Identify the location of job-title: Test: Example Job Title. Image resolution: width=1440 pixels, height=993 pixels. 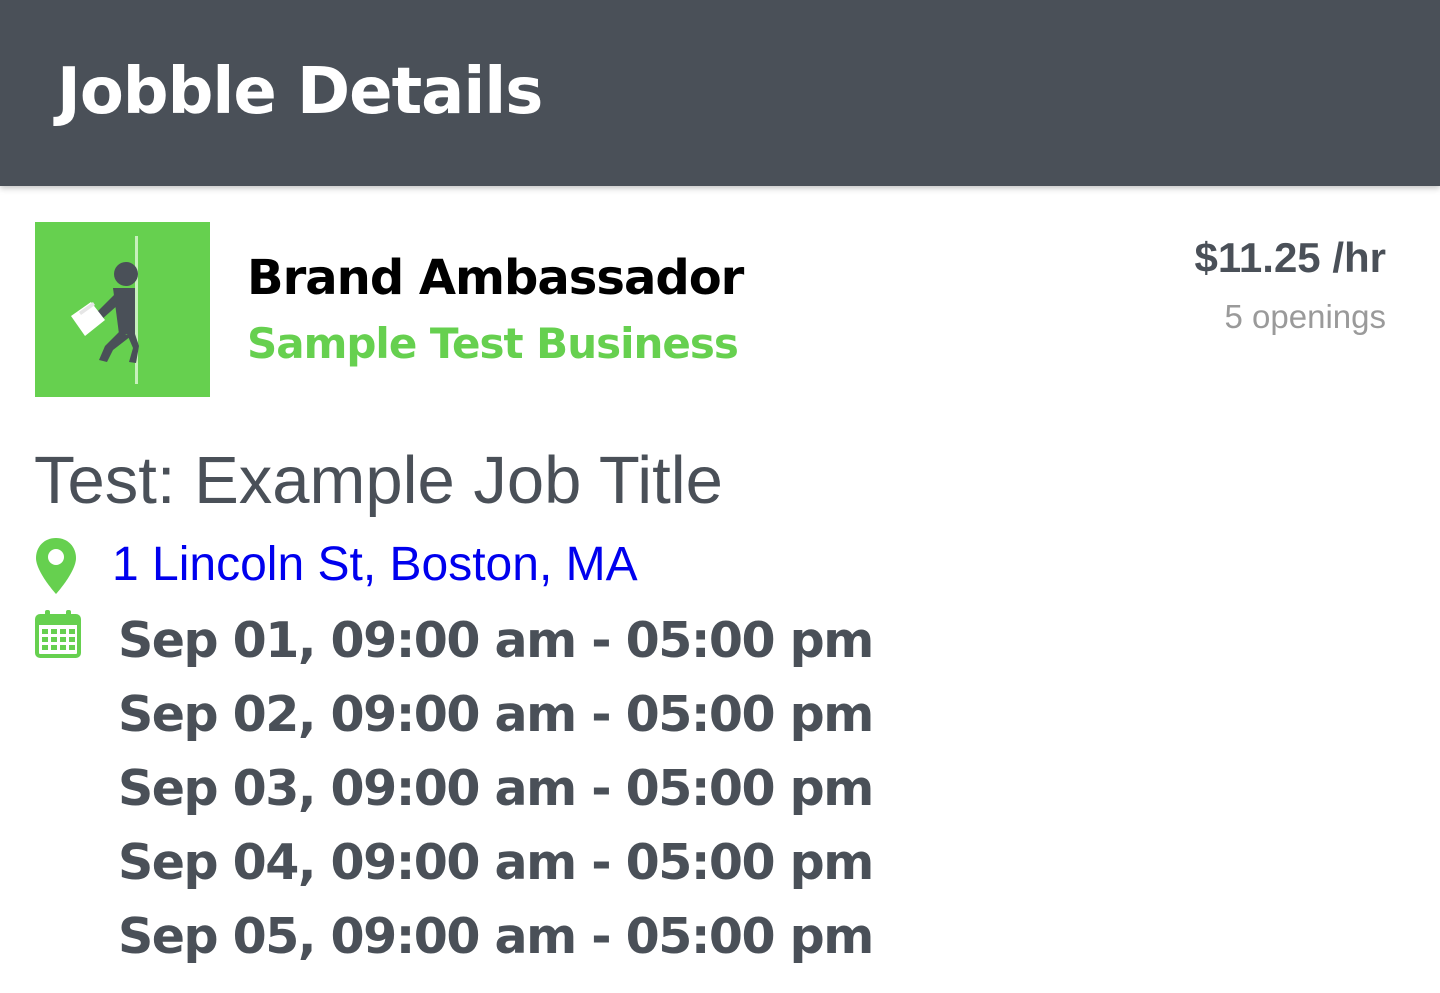
(378, 480).